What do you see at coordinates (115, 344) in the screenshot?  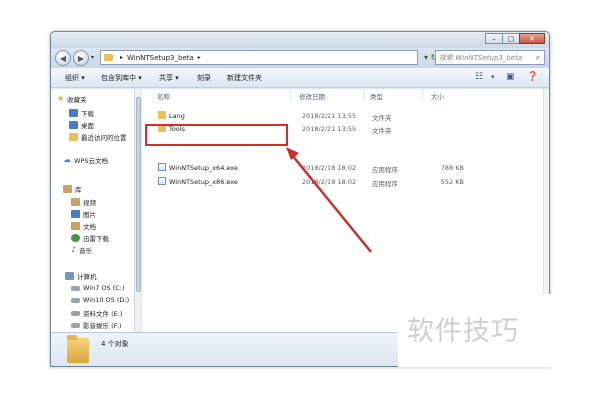 I see `item-count: 4 个对象` at bounding box center [115, 344].